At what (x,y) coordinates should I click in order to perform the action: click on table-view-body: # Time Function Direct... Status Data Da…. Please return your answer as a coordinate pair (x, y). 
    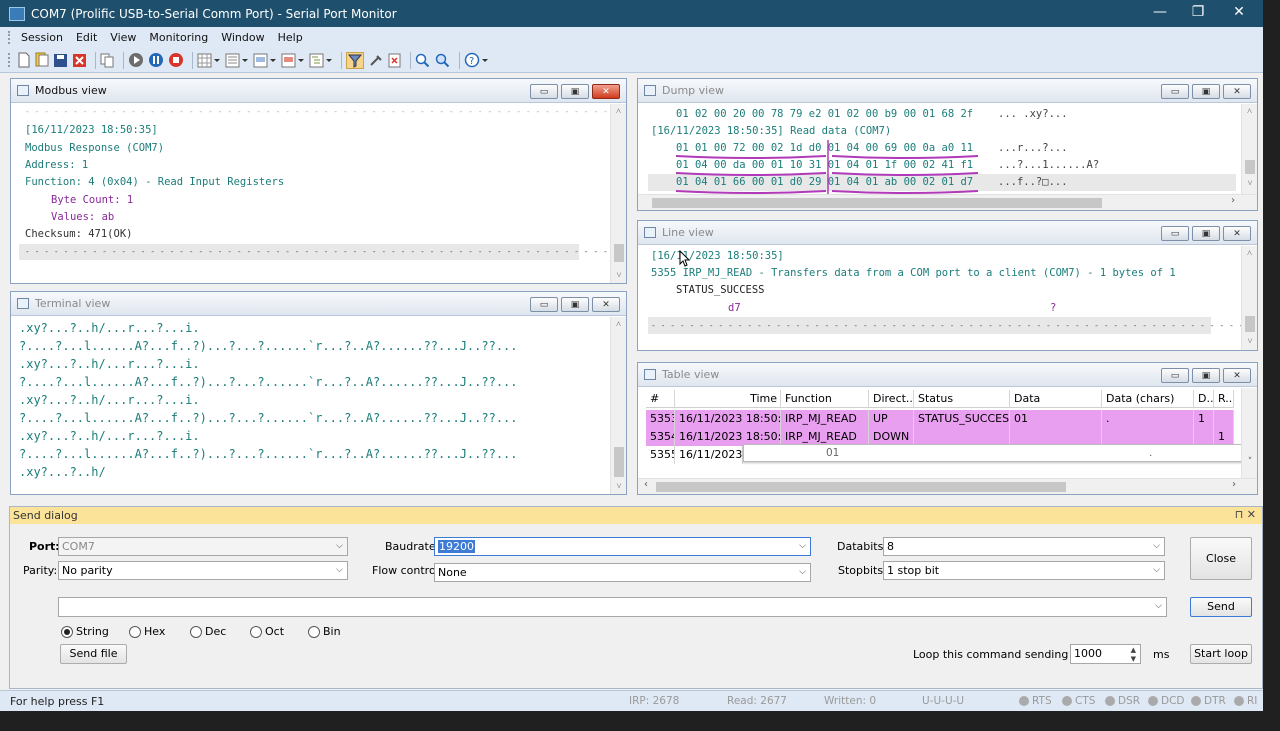
    Looking at the image, I should click on (947, 441).